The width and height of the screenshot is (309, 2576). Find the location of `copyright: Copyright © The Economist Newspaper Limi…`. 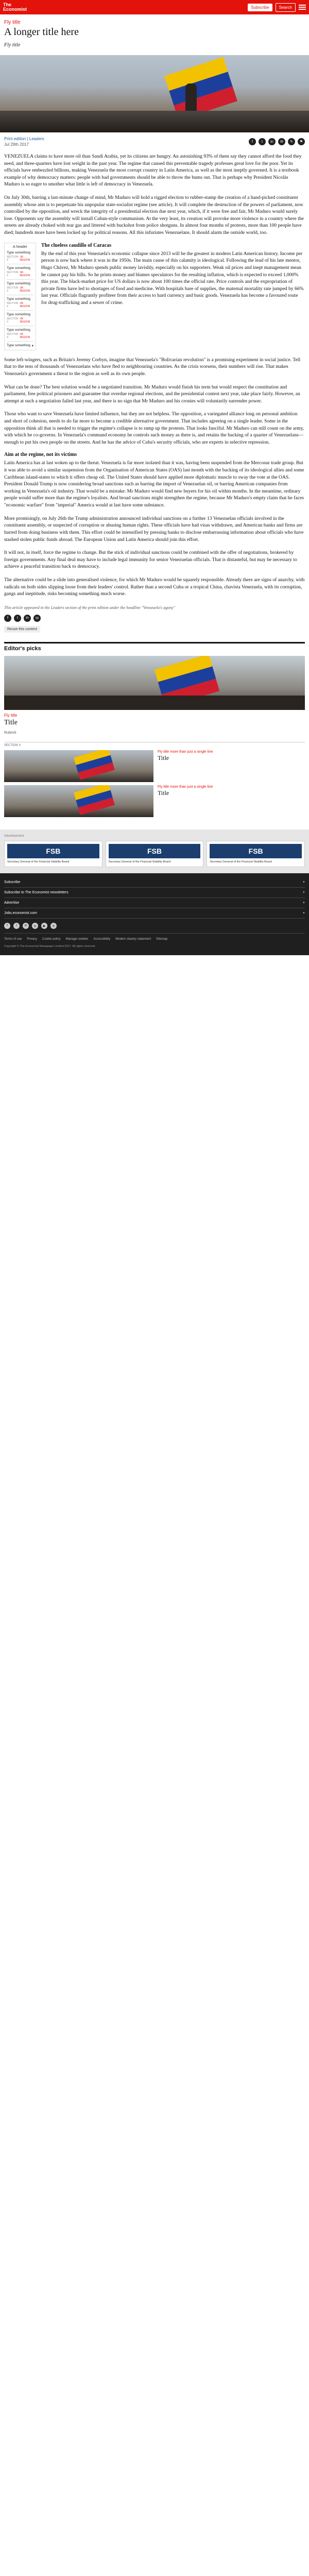

copyright: Copyright © The Economist Newspaper Limi… is located at coordinates (50, 946).